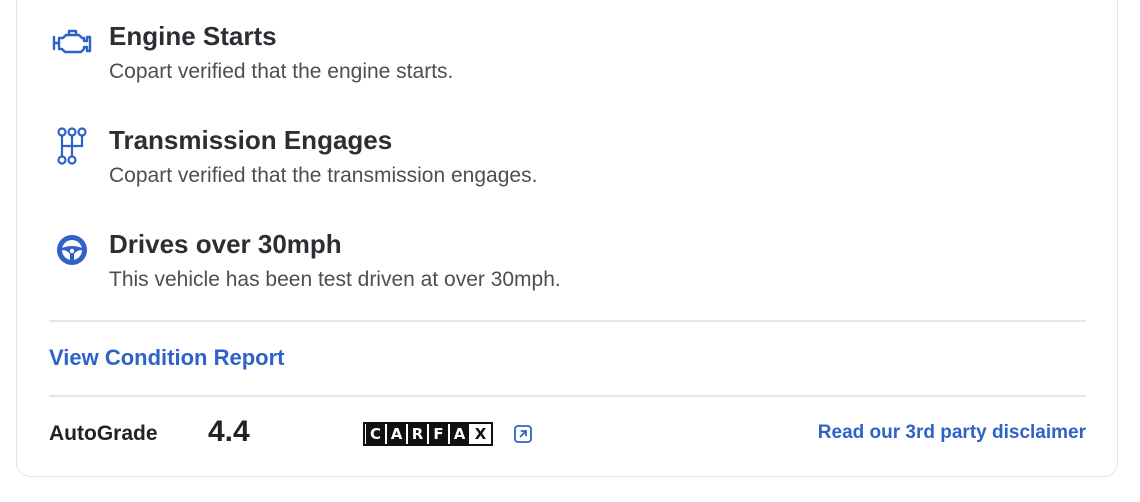 This screenshot has height=502, width=1140. Describe the element at coordinates (523, 434) in the screenshot. I see `external-link-icon` at that location.